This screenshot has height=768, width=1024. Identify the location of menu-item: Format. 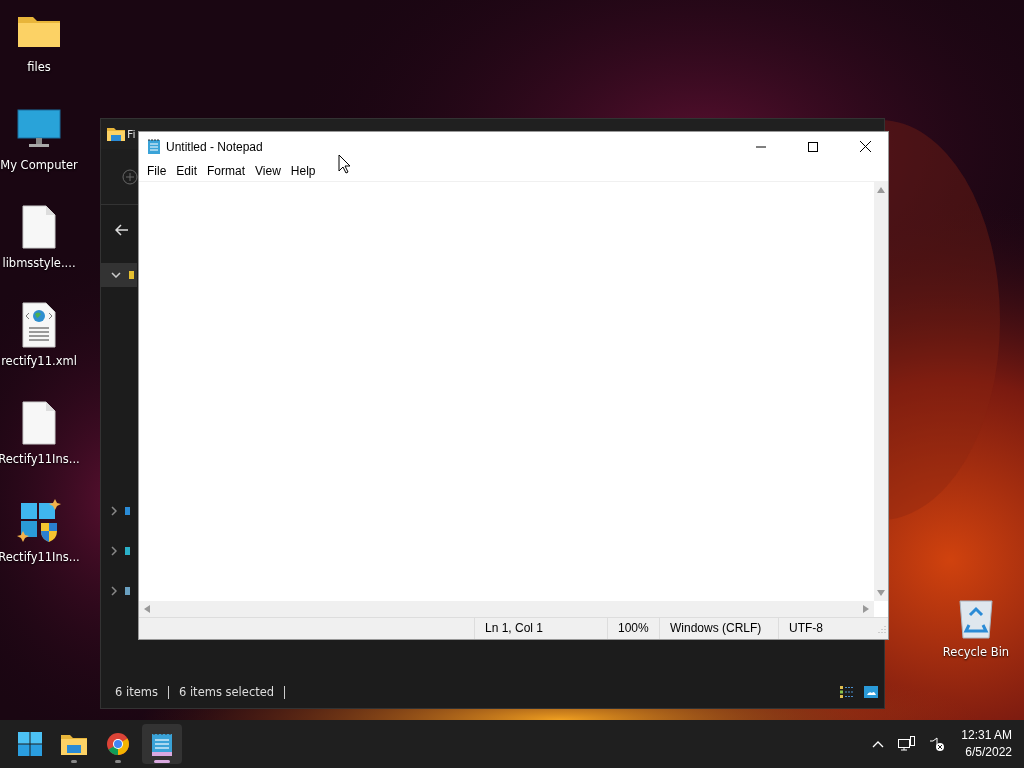
(230, 171).